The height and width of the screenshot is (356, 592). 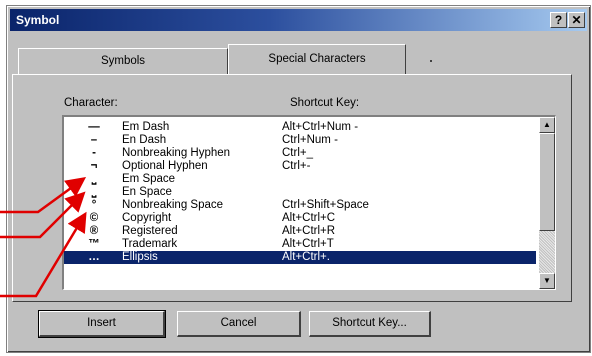 I want to click on vertical-scrollbar: ▲ ▼, so click(x=547, y=203).